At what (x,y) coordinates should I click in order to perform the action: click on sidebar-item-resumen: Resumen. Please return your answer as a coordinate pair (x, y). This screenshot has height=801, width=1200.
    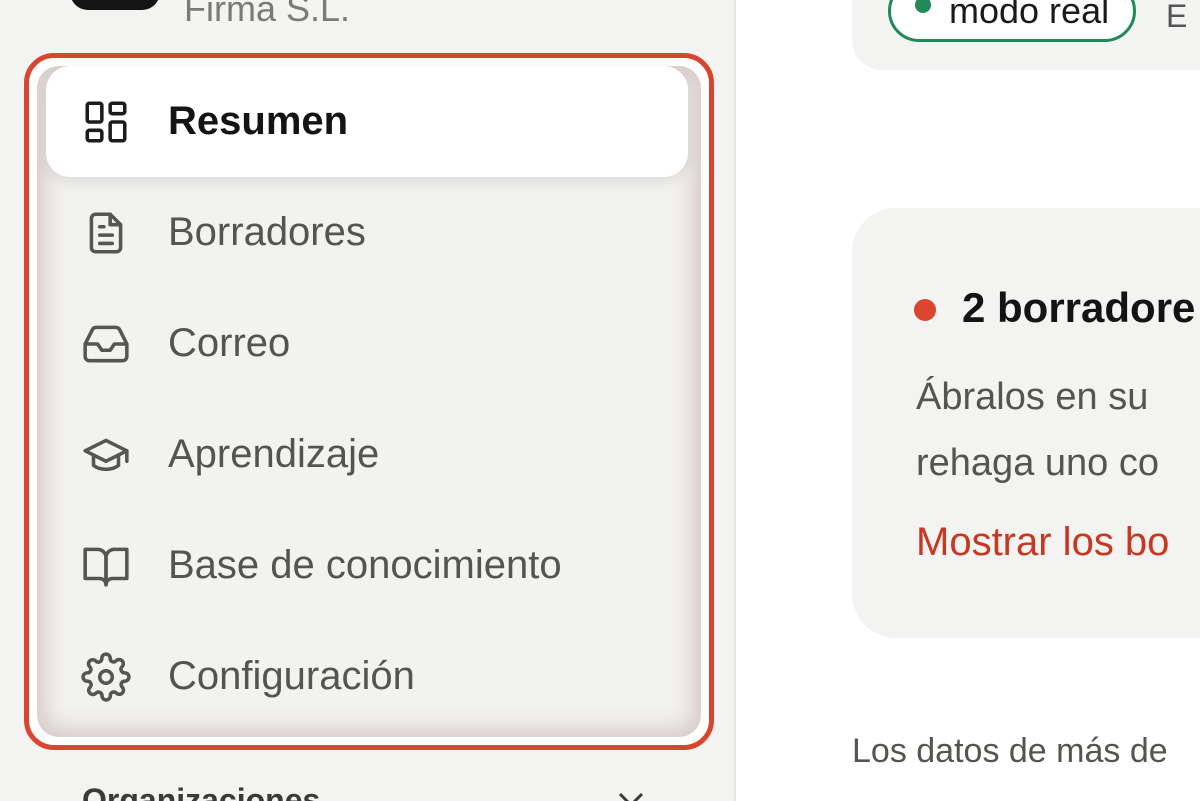
    Looking at the image, I should click on (367, 121).